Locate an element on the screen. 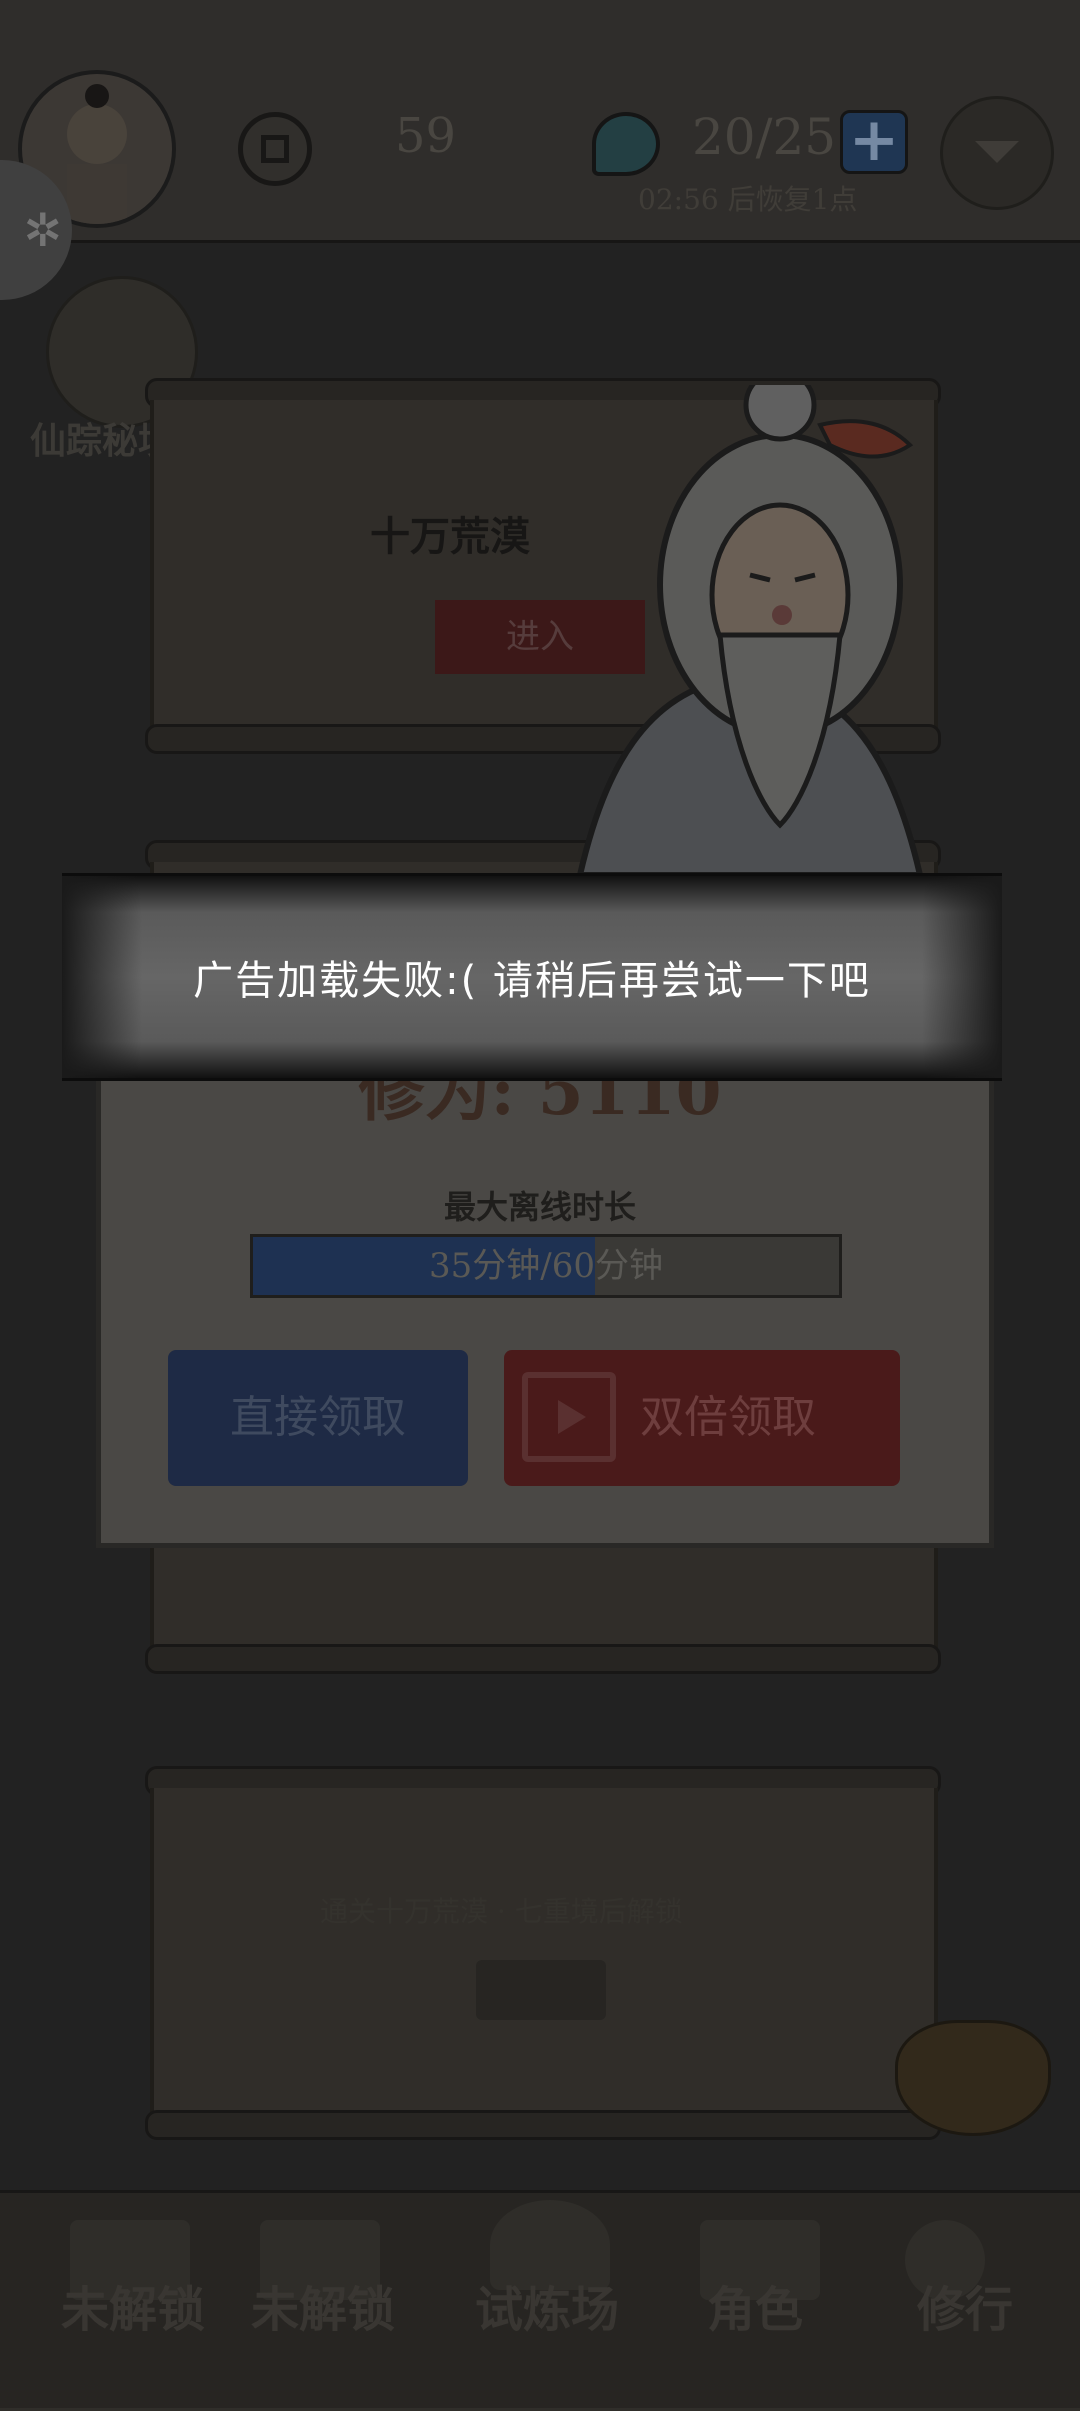 The height and width of the screenshot is (2411, 1080). double-claim-button: 双倍领取 is located at coordinates (702, 1418).